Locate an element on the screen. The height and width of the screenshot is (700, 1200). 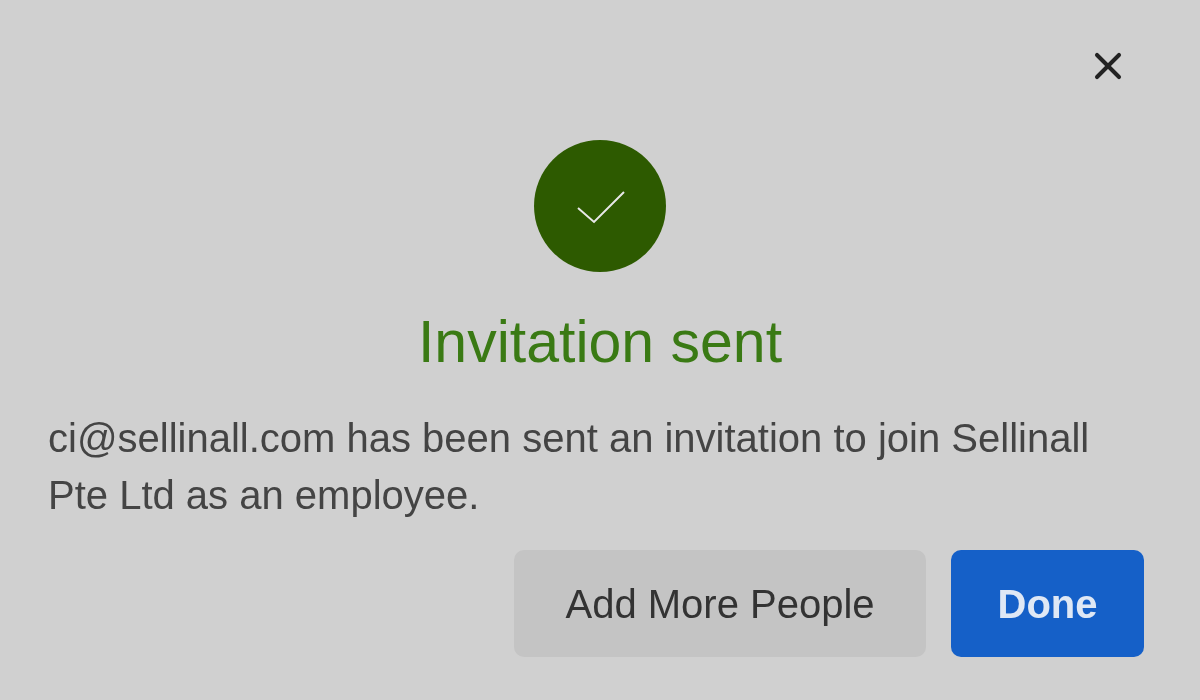
dialog-title: Invitation sent is located at coordinates (600, 342).